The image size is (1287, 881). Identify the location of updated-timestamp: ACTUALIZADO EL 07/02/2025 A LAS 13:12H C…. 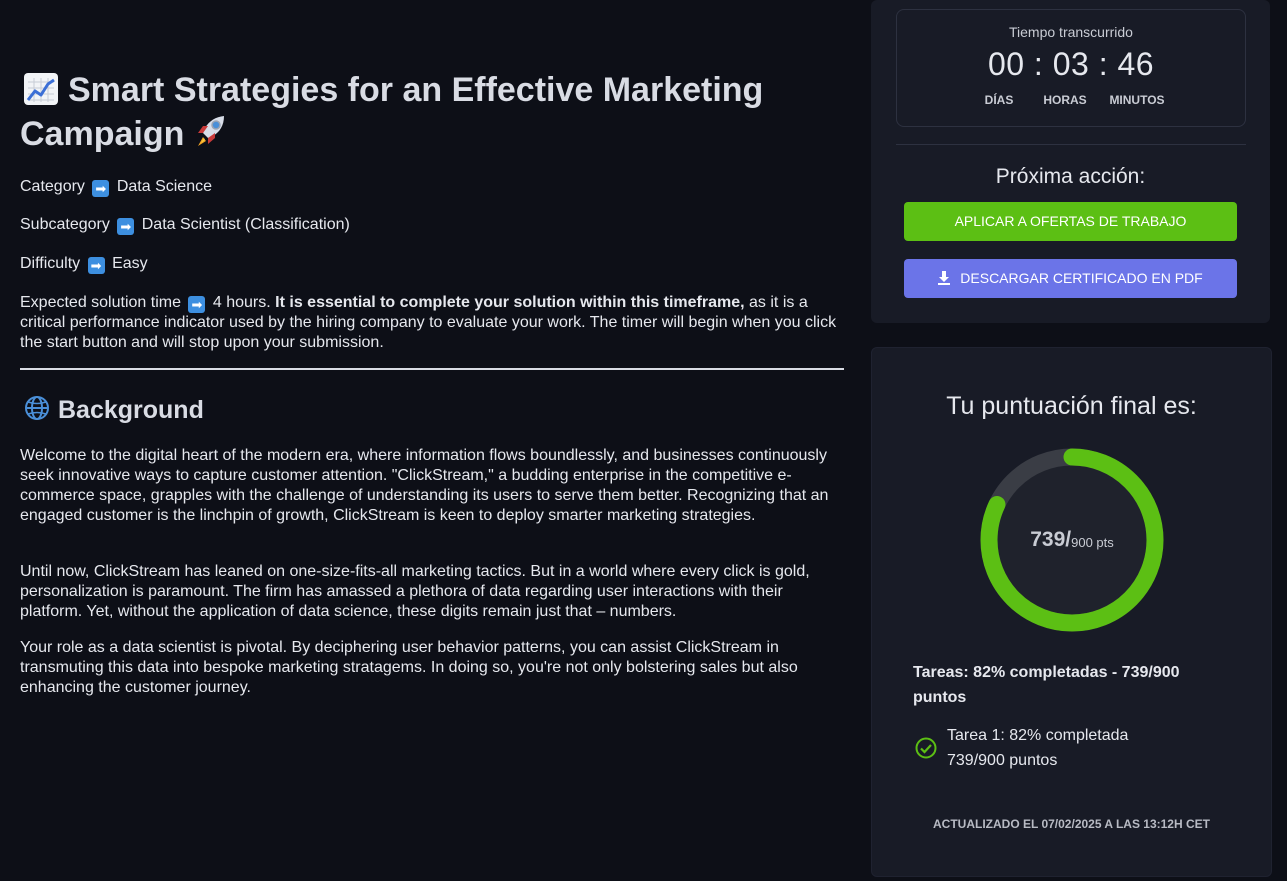
(1071, 824).